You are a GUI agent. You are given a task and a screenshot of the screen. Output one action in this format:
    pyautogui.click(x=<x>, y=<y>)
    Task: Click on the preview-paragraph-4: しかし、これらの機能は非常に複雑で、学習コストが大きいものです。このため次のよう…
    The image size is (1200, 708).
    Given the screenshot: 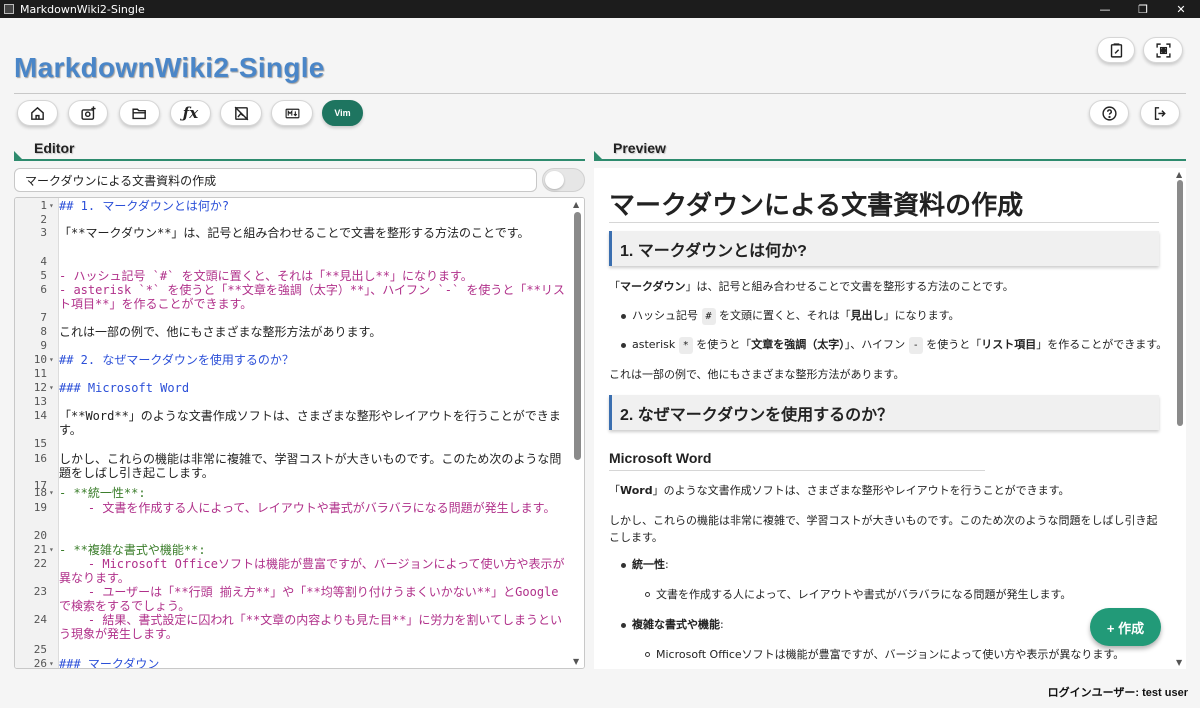 What is the action you would take?
    pyautogui.click(x=883, y=529)
    